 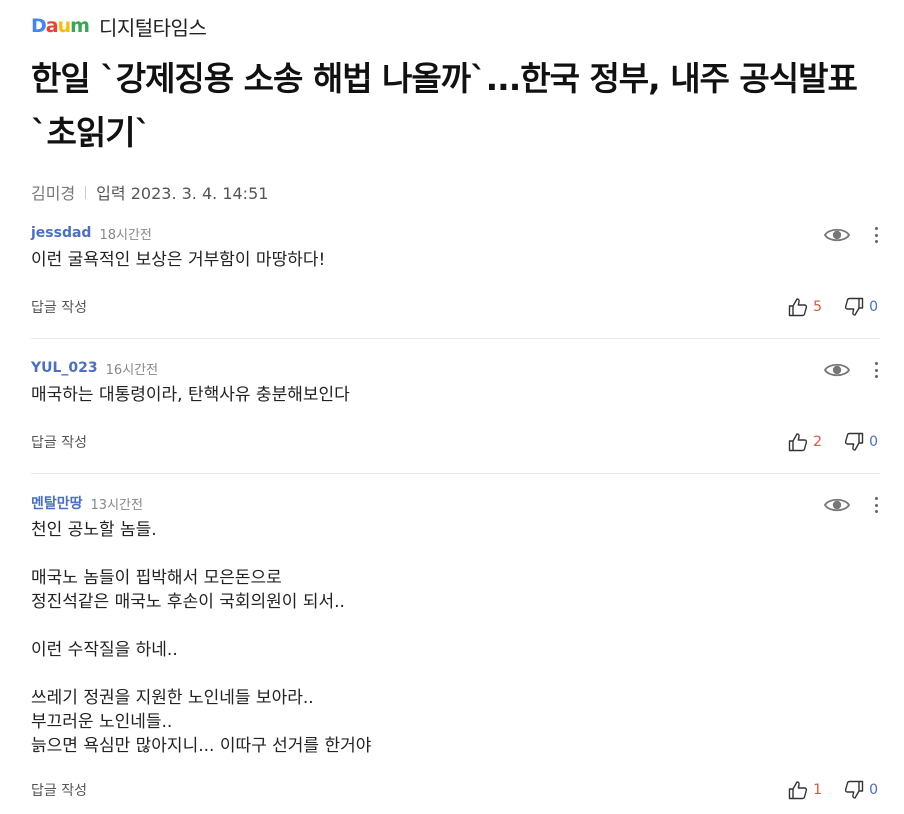 What do you see at coordinates (455, 368) in the screenshot?
I see `comment-header: YUL_023 16시간전` at bounding box center [455, 368].